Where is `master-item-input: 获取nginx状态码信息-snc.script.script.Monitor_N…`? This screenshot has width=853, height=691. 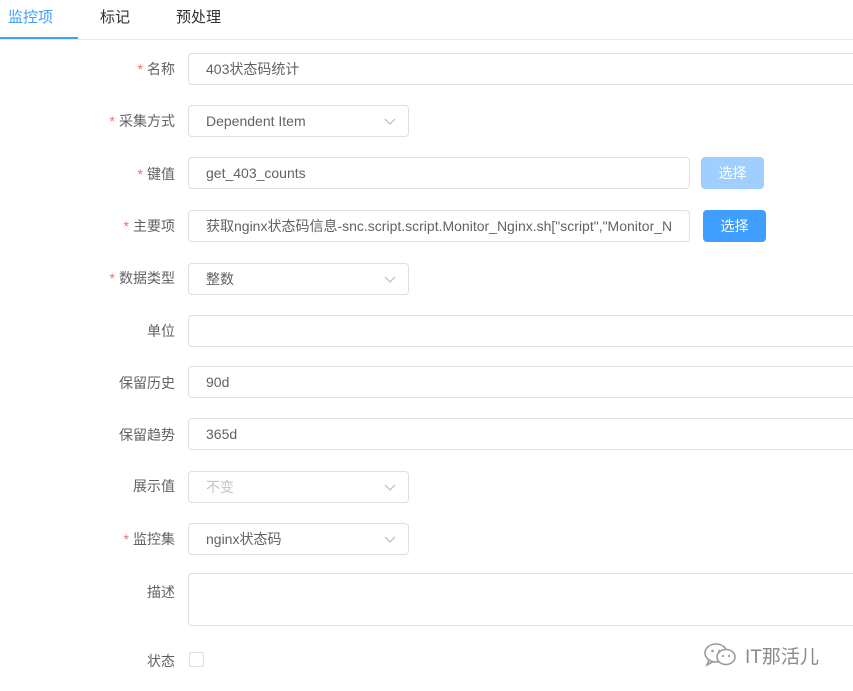 master-item-input: 获取nginx状态码信息-snc.script.script.Monitor_N… is located at coordinates (439, 226).